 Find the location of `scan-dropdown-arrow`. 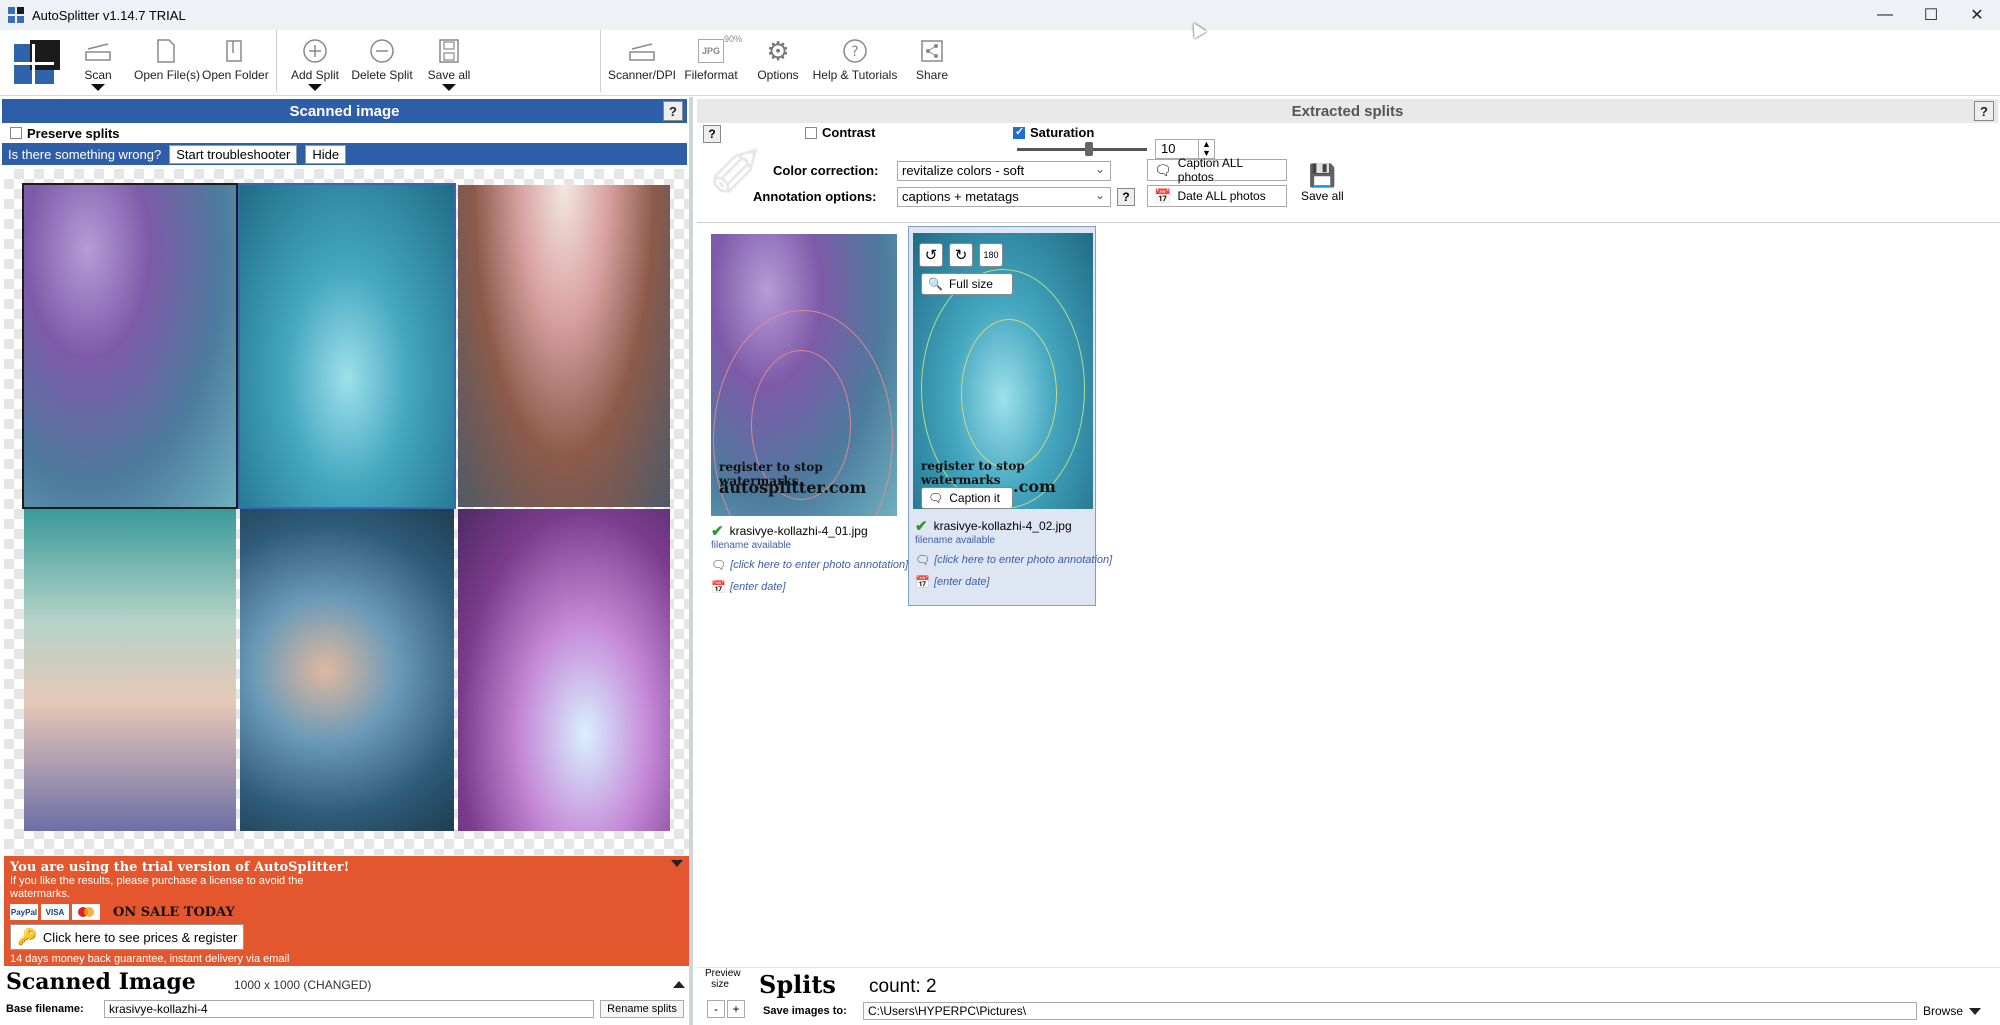

scan-dropdown-arrow is located at coordinates (98, 87).